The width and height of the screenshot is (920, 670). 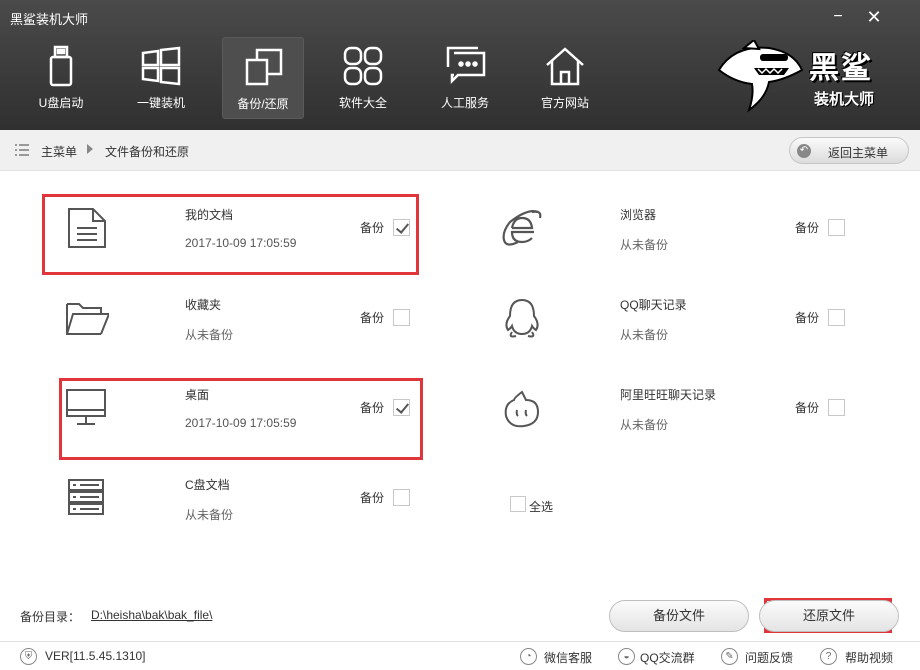 I want to click on logo-text: 黑鲨, so click(x=841, y=68).